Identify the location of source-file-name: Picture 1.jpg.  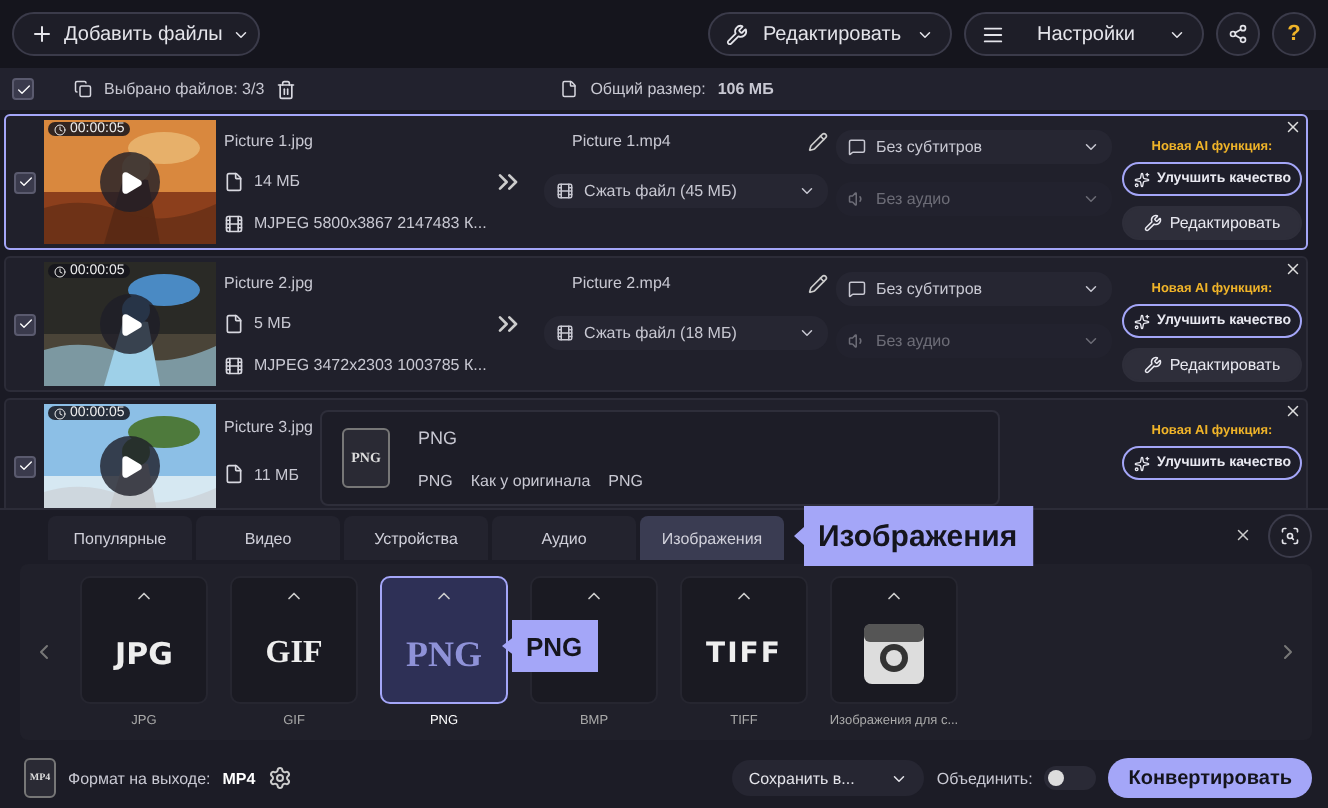
(269, 140).